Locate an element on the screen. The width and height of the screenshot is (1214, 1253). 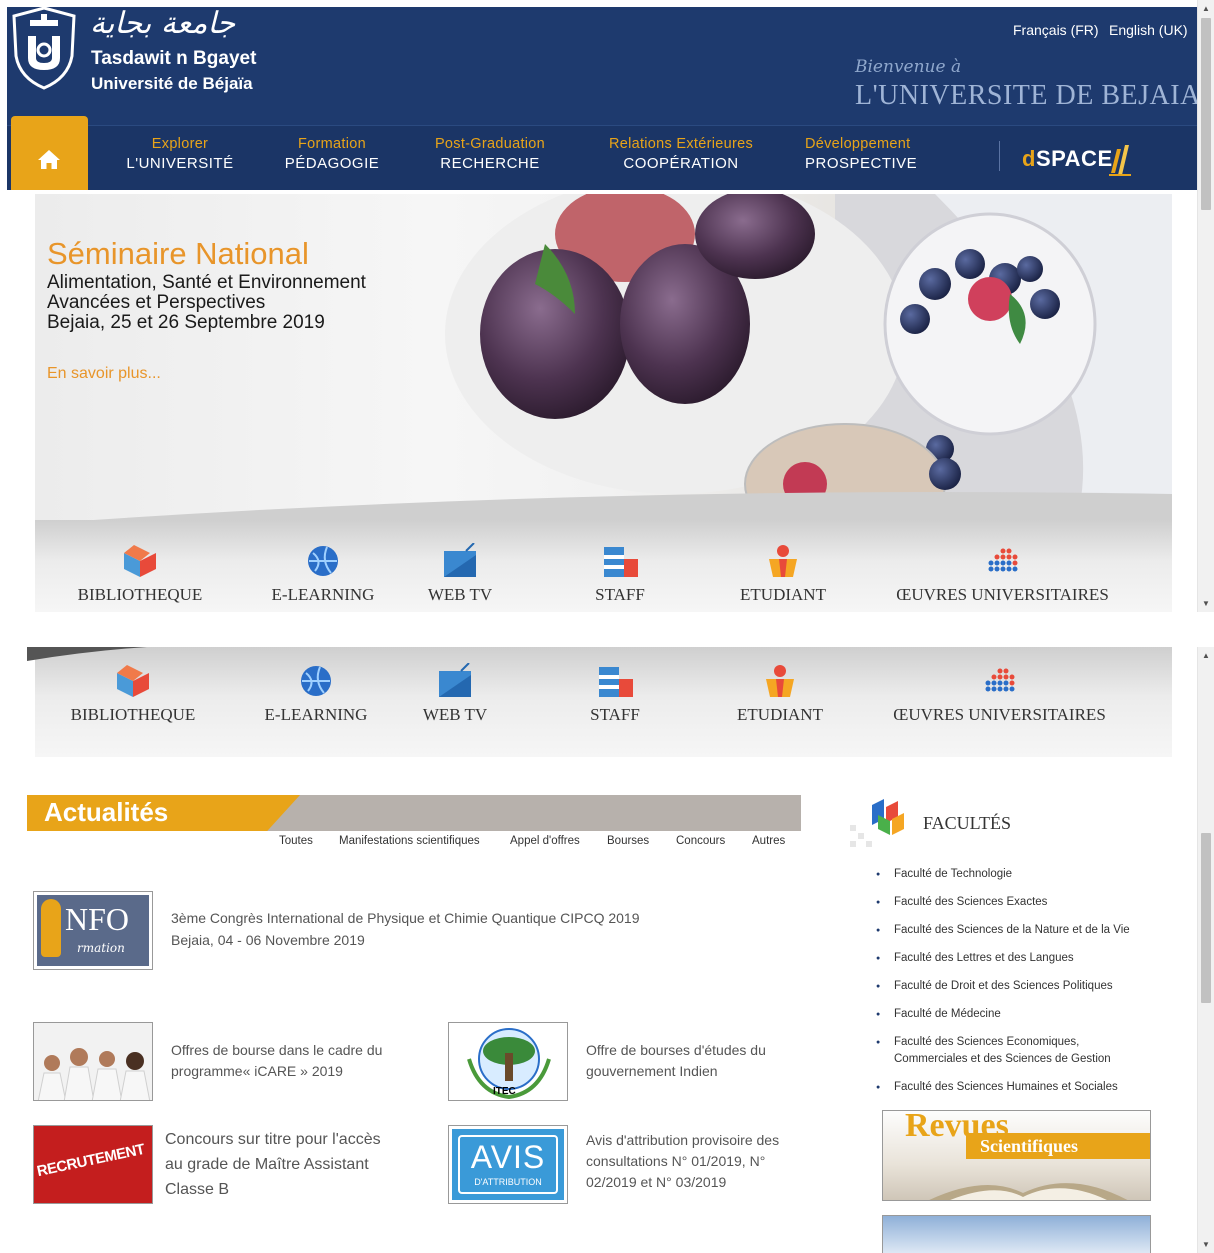
scrollbar-thumb is located at coordinates (1206, 114).